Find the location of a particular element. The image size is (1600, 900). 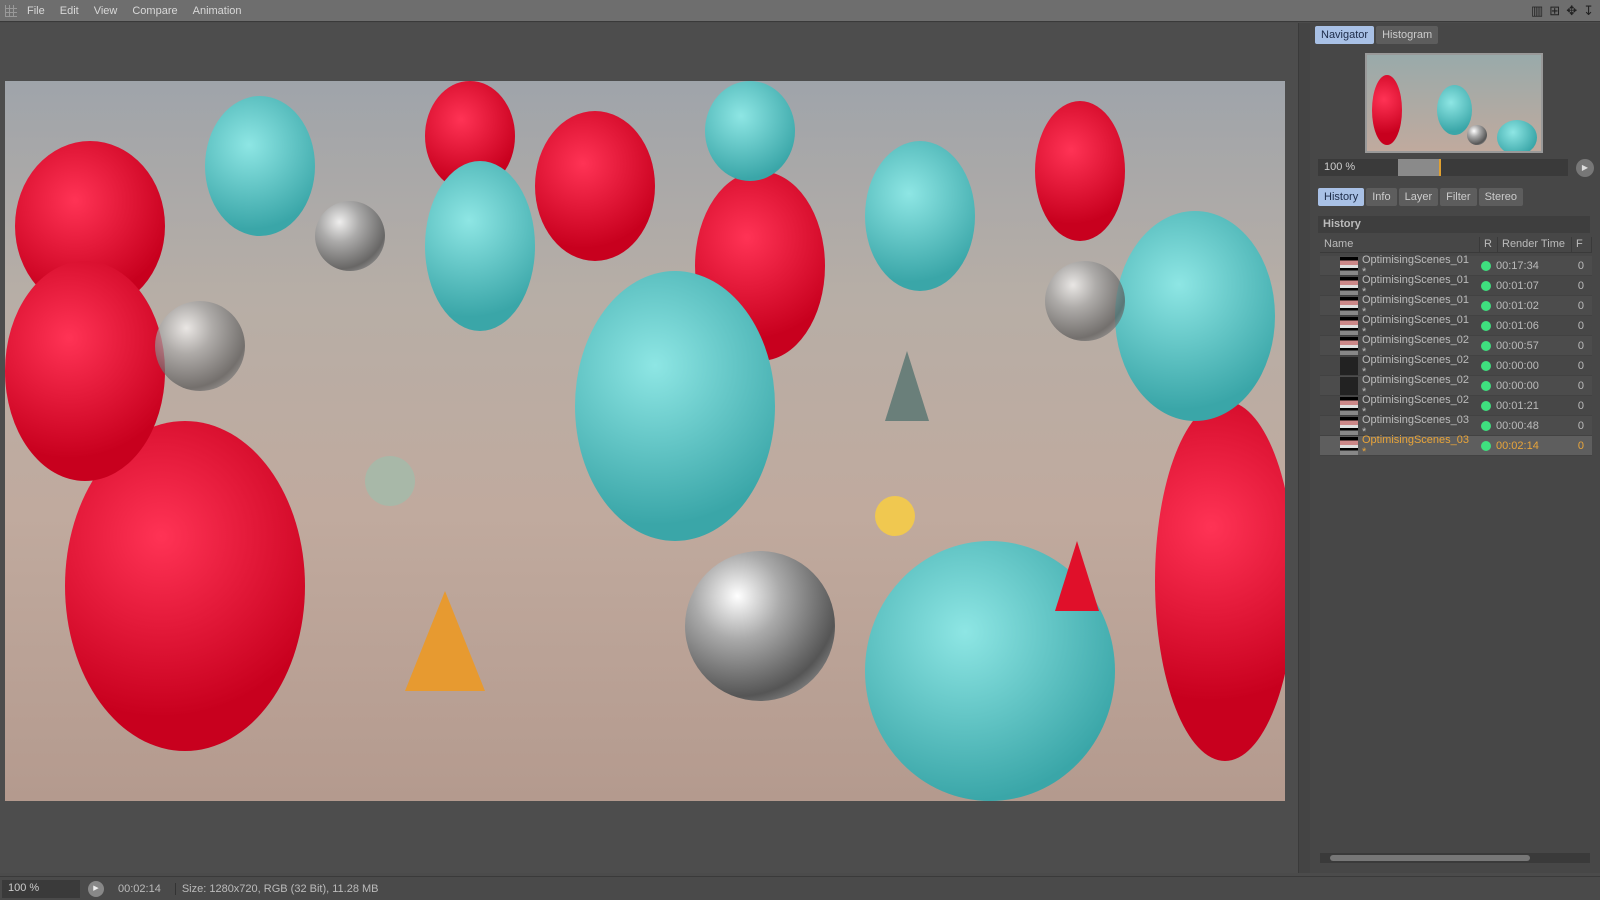

history-header: Name R Render Time F is located at coordinates (1456, 245).